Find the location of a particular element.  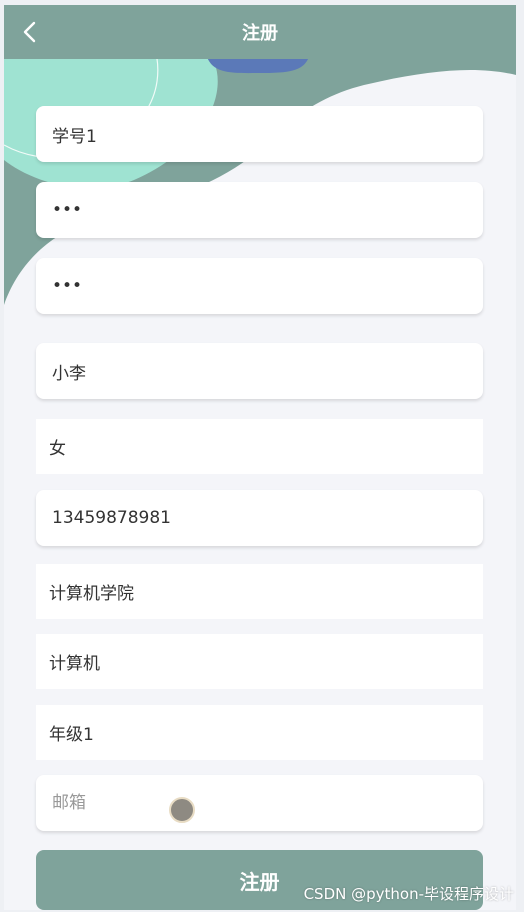

major-input is located at coordinates (259, 661).